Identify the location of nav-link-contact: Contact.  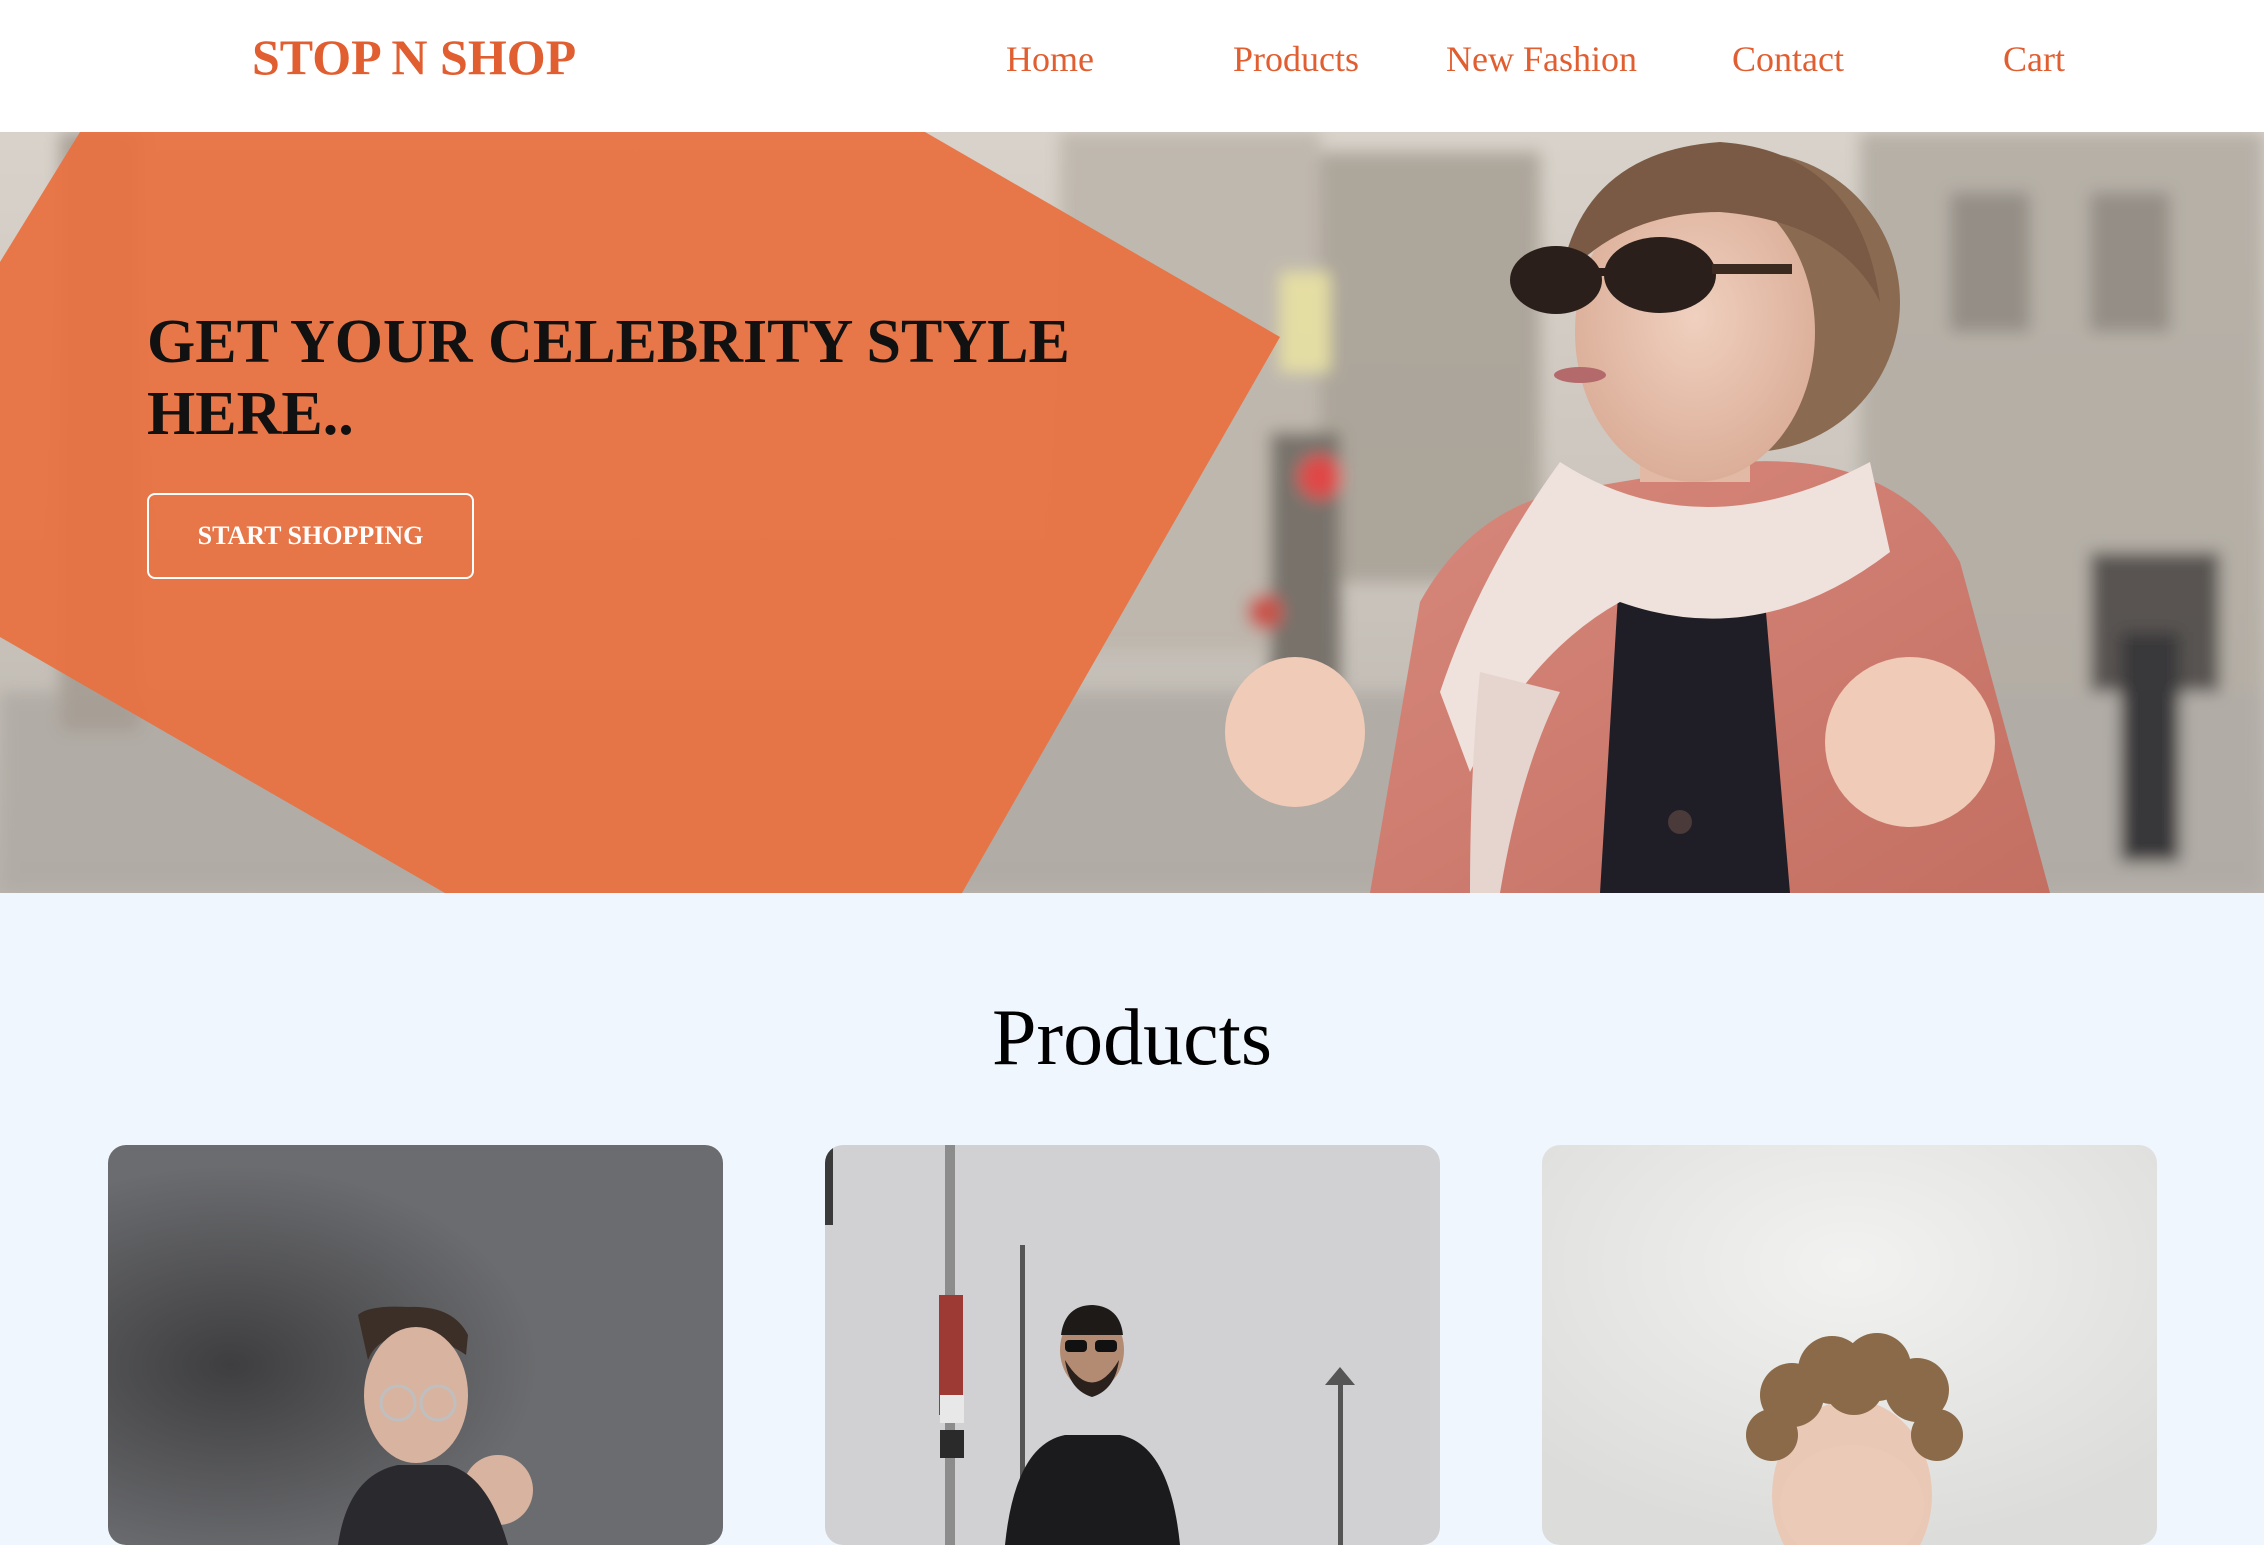
(1788, 59).